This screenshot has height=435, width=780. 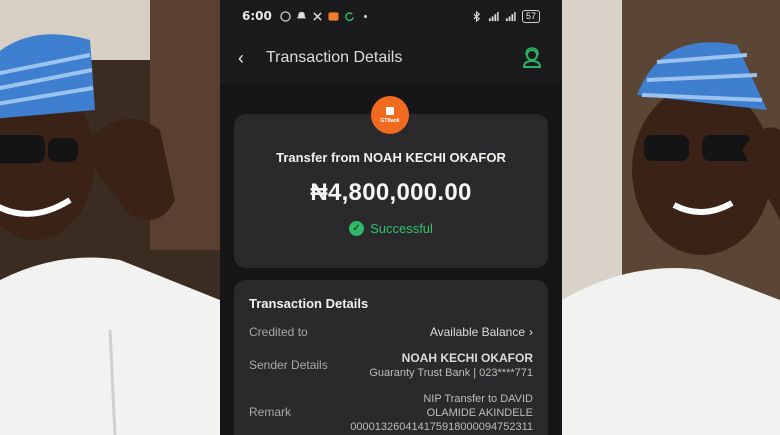 What do you see at coordinates (401, 228) in the screenshot?
I see `status-text: Successful` at bounding box center [401, 228].